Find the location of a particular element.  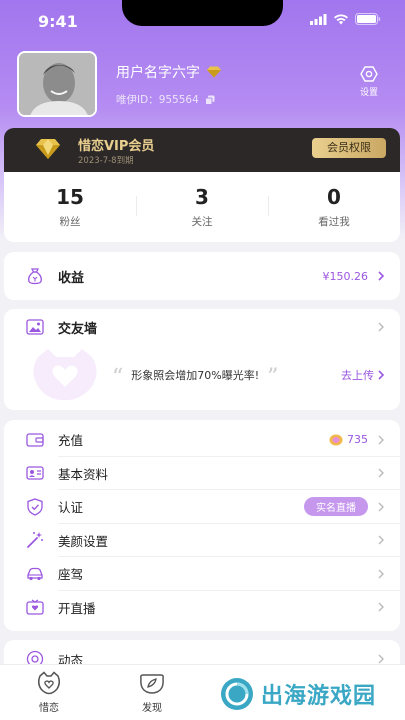

income-value: ¥150.26 is located at coordinates (345, 276).